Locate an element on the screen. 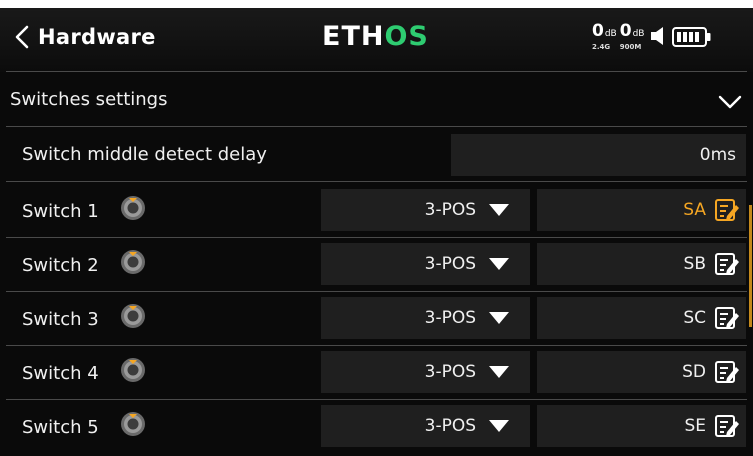 This screenshot has height=456, width=753. delay-label: Switch middle detect delay is located at coordinates (144, 154).